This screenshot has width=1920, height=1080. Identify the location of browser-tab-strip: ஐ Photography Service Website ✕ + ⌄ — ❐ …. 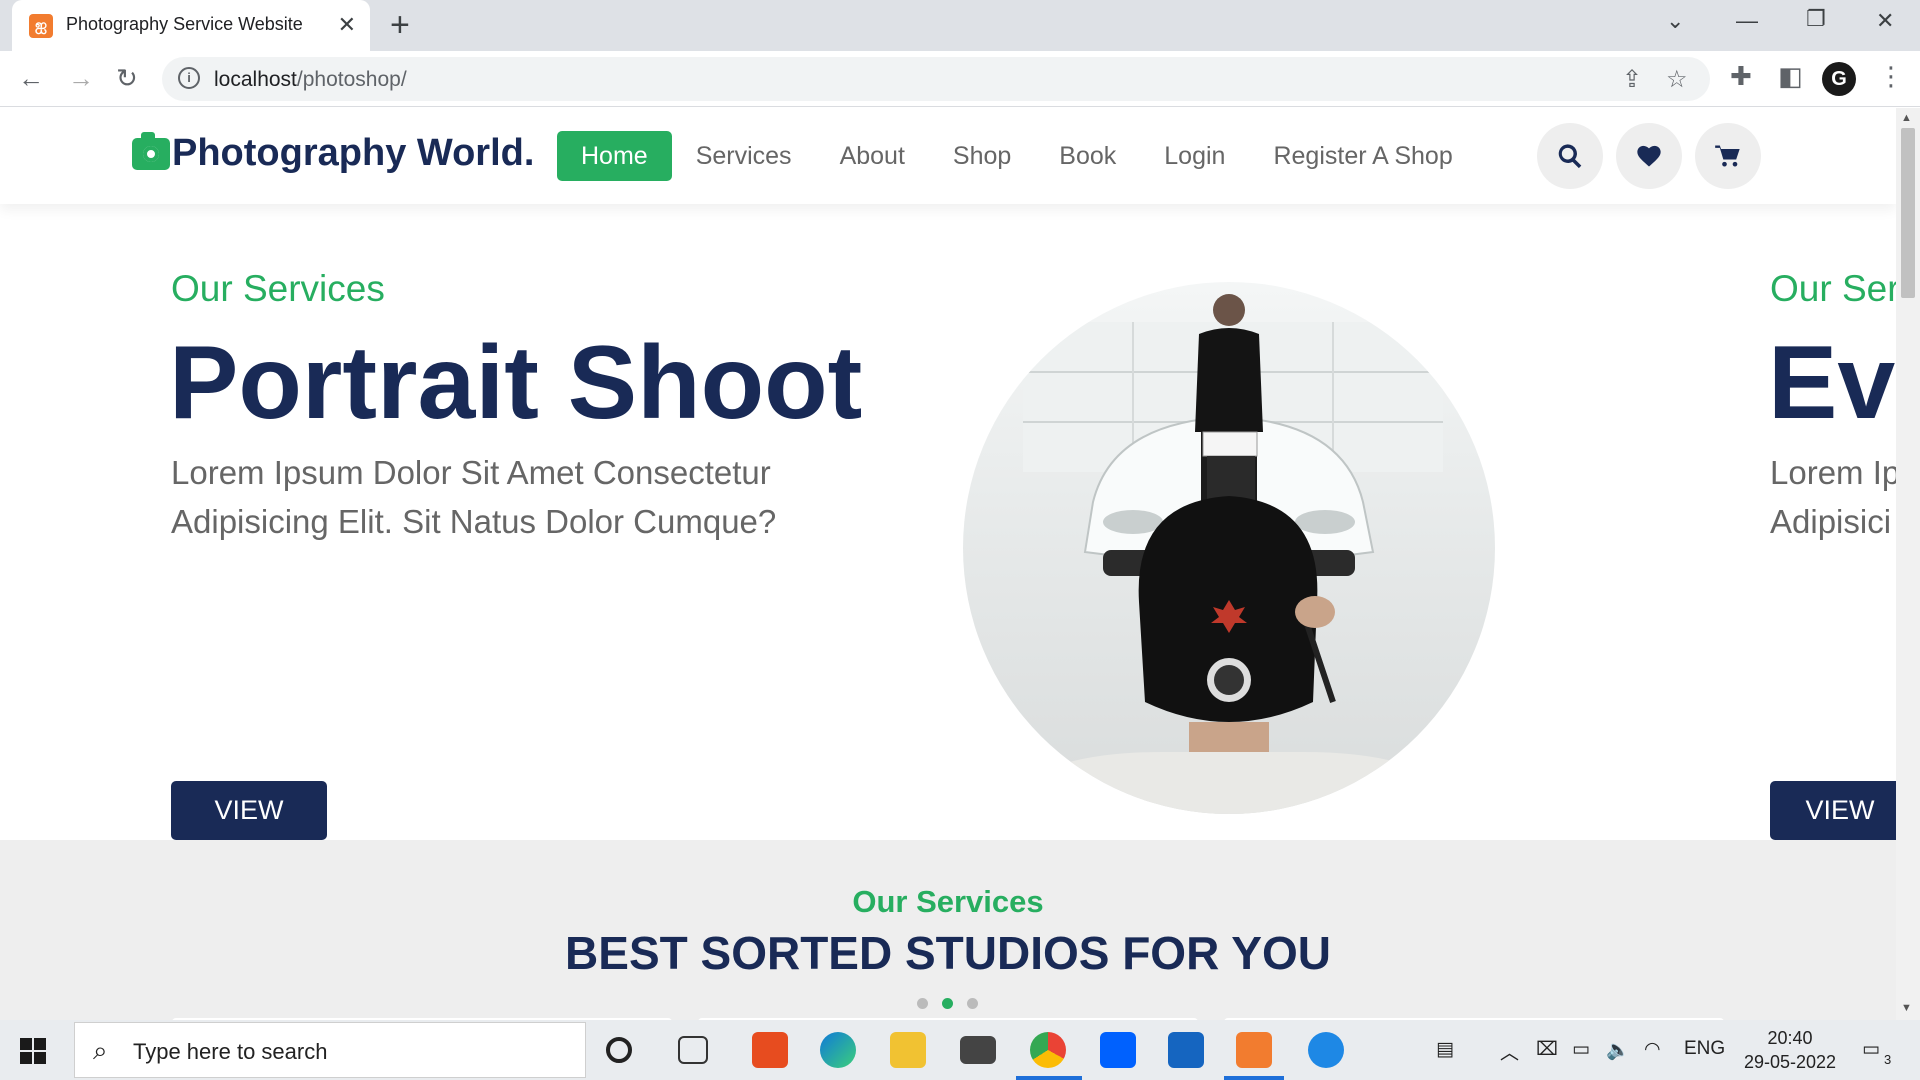
(960, 25).